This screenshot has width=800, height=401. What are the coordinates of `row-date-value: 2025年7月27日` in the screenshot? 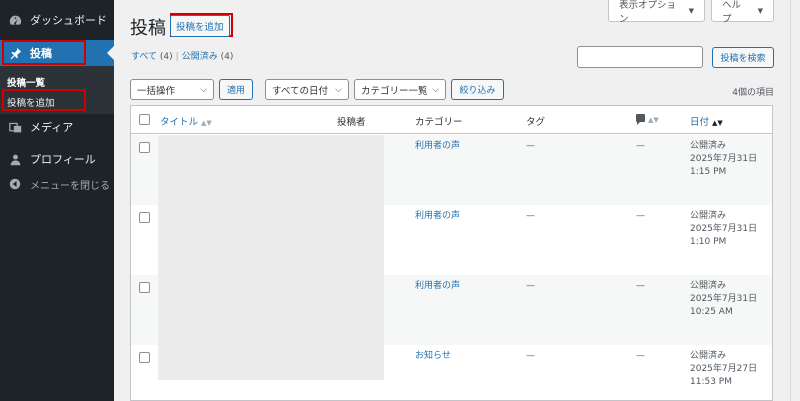 It's located at (724, 369).